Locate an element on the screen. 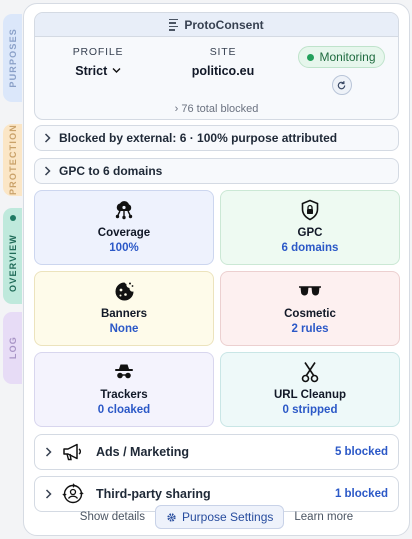  tile-gpc: GPC 6 domains is located at coordinates (310, 227).